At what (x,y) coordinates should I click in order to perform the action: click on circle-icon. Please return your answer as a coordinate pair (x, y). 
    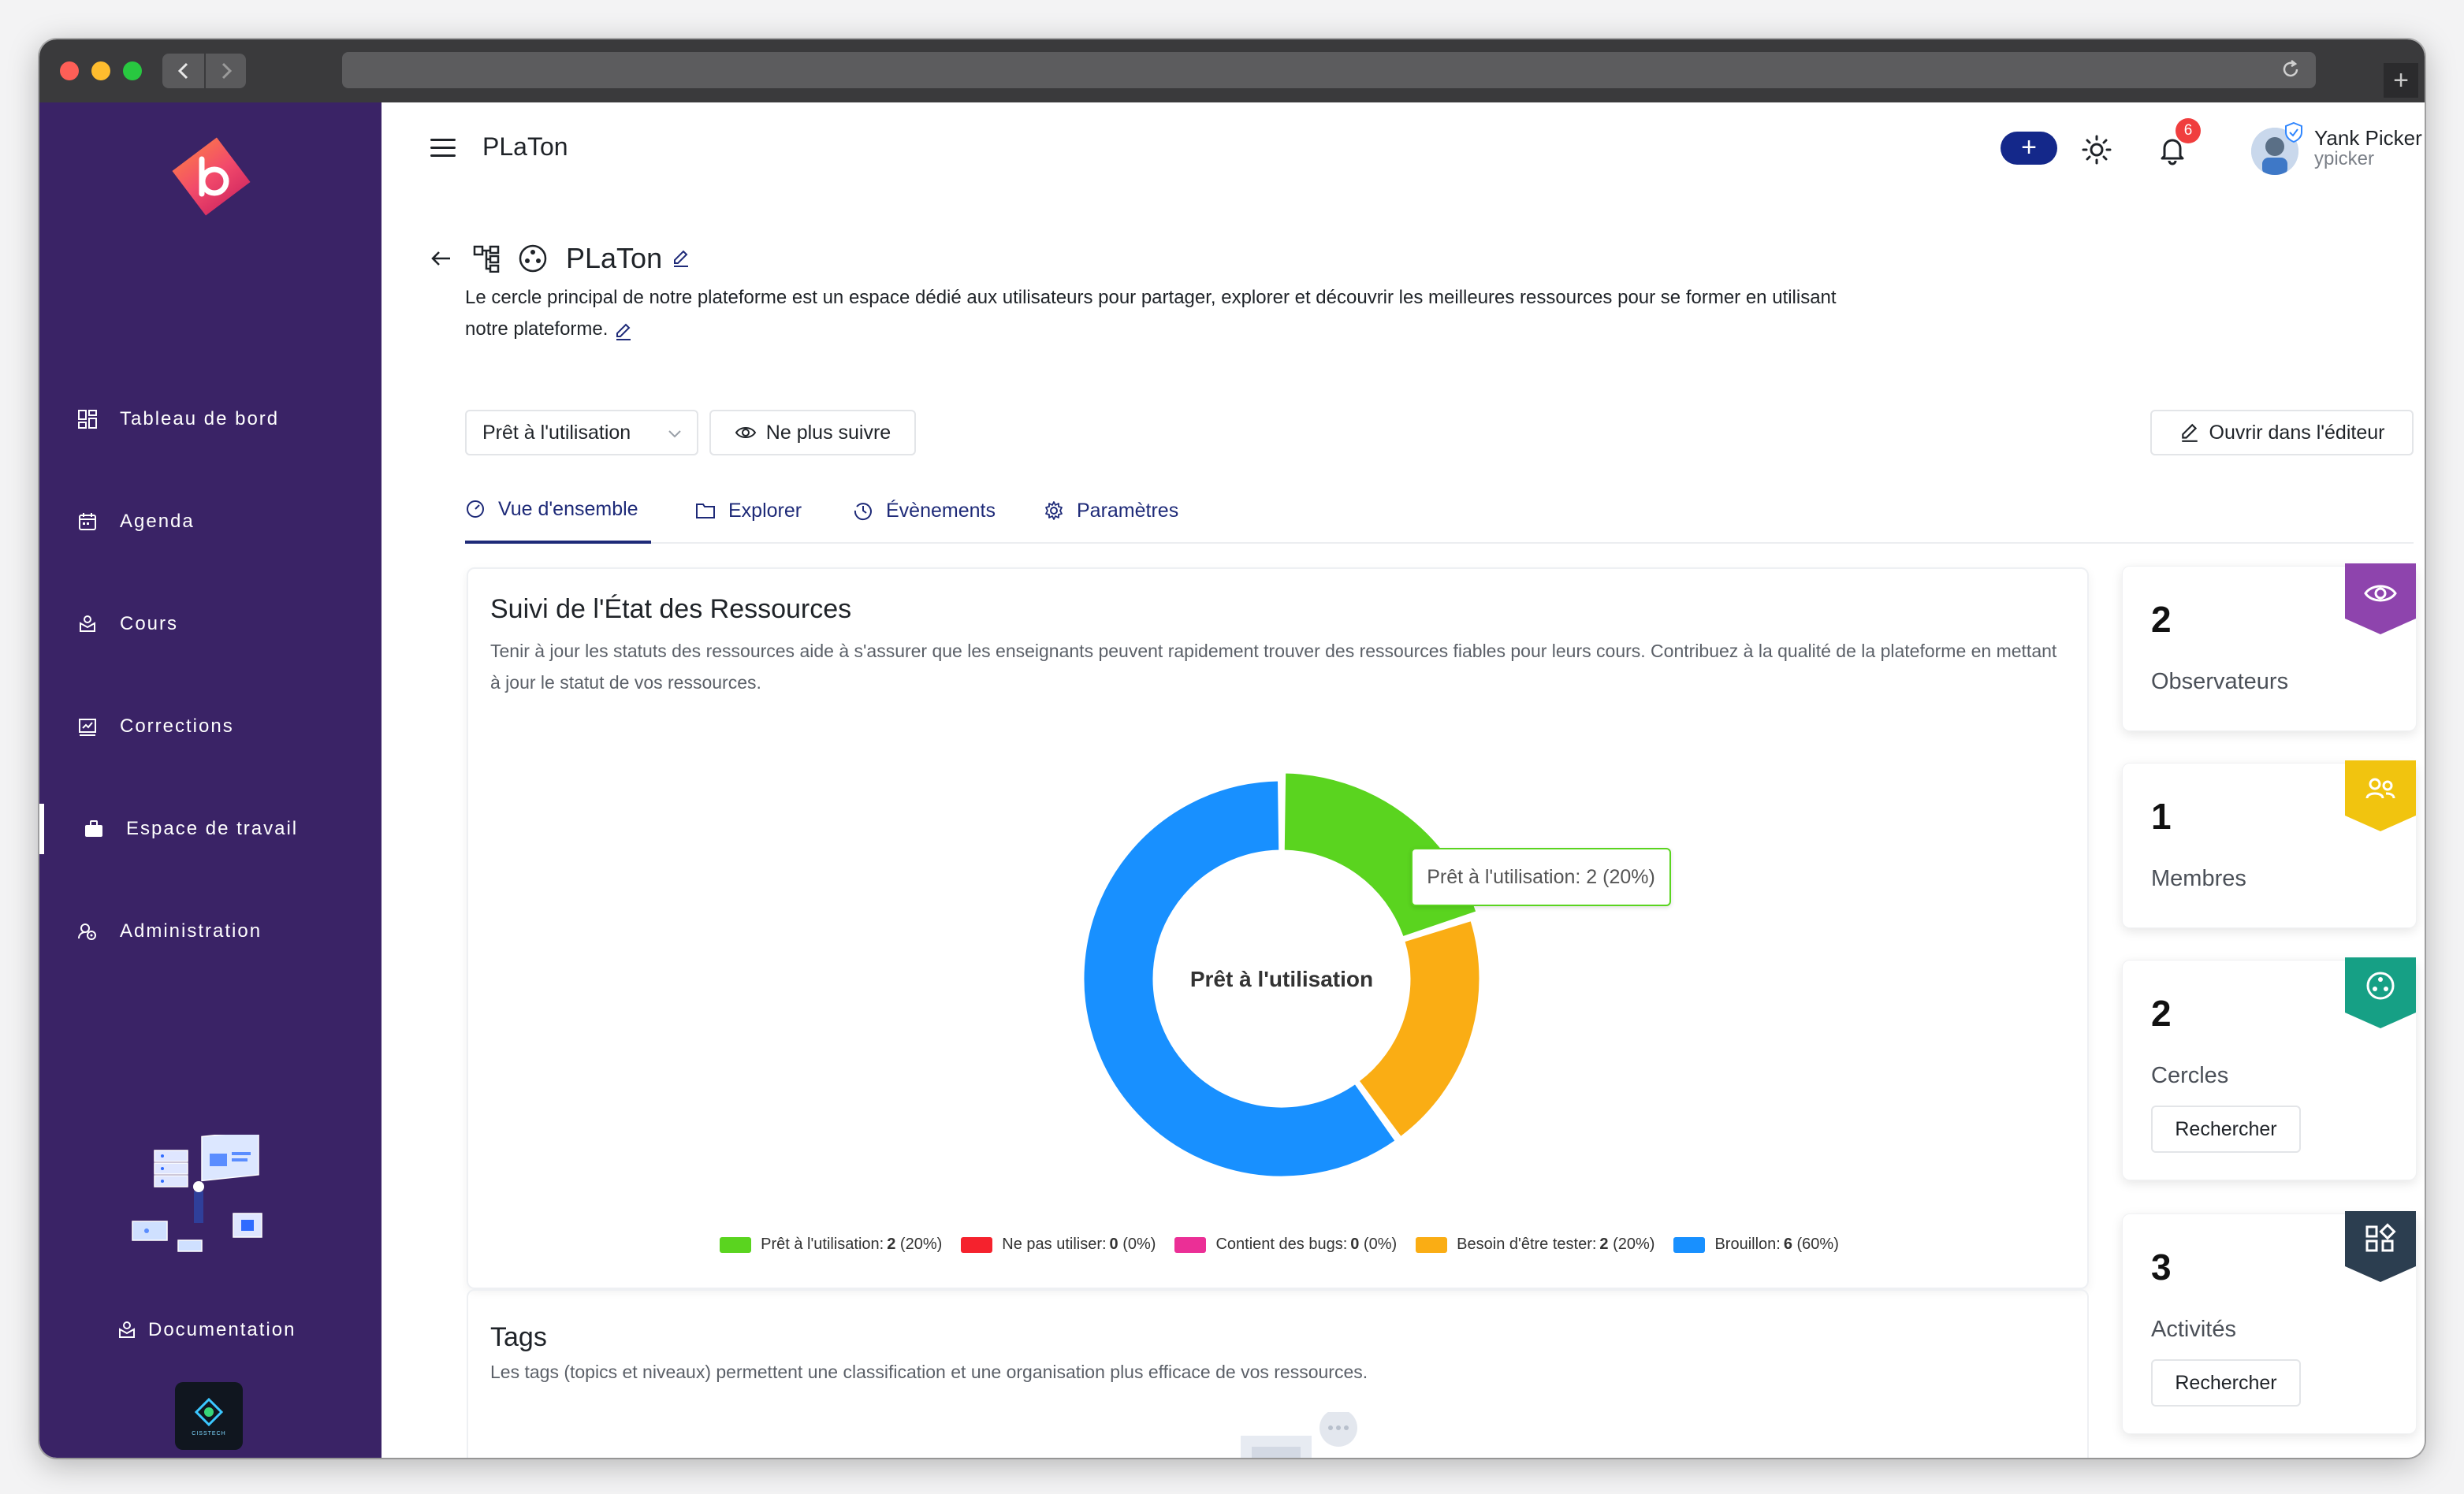
    Looking at the image, I should click on (533, 258).